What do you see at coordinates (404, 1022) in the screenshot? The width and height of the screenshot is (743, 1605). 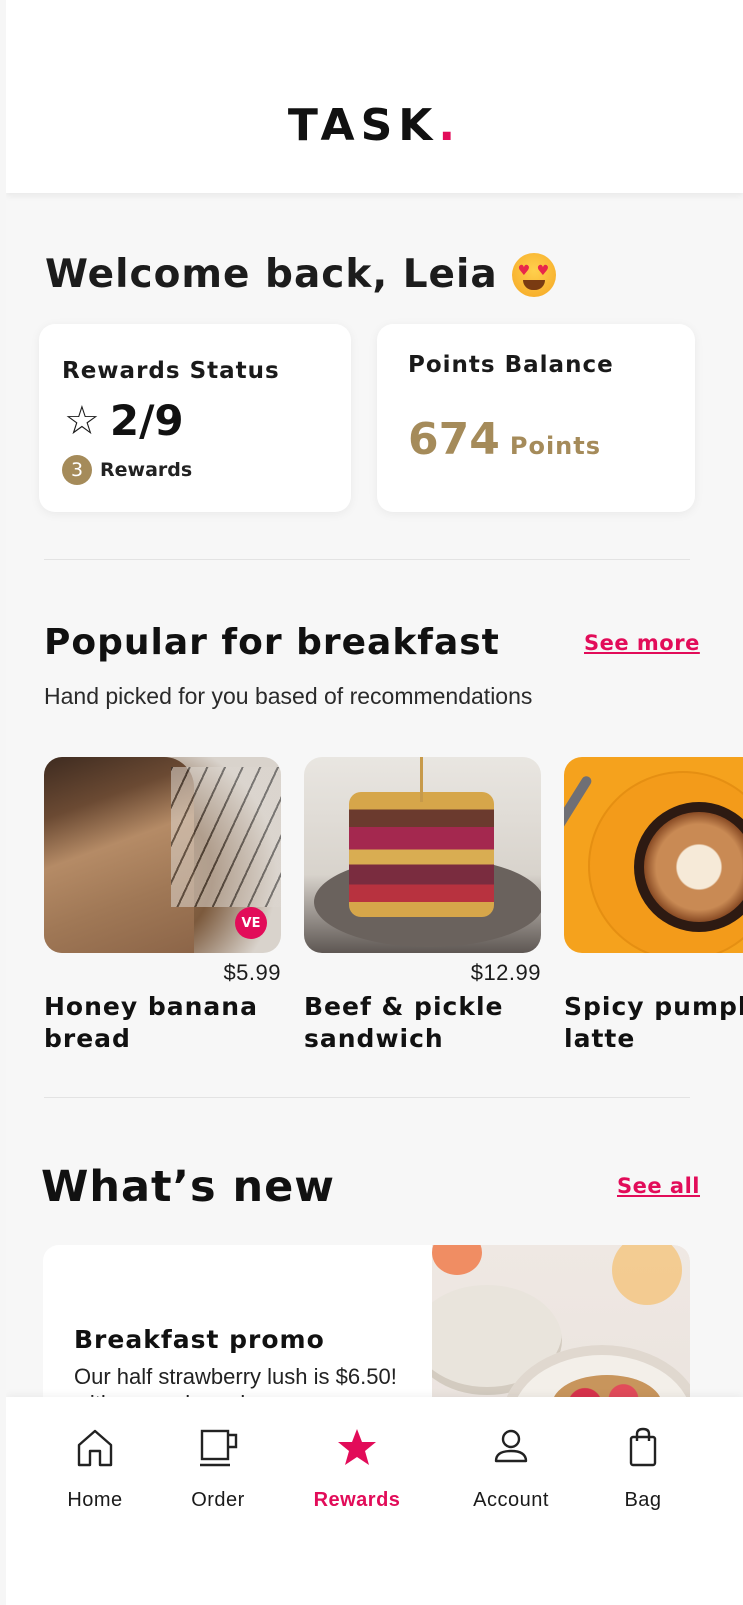 I see `product-name: Beef & pickle sandwich` at bounding box center [404, 1022].